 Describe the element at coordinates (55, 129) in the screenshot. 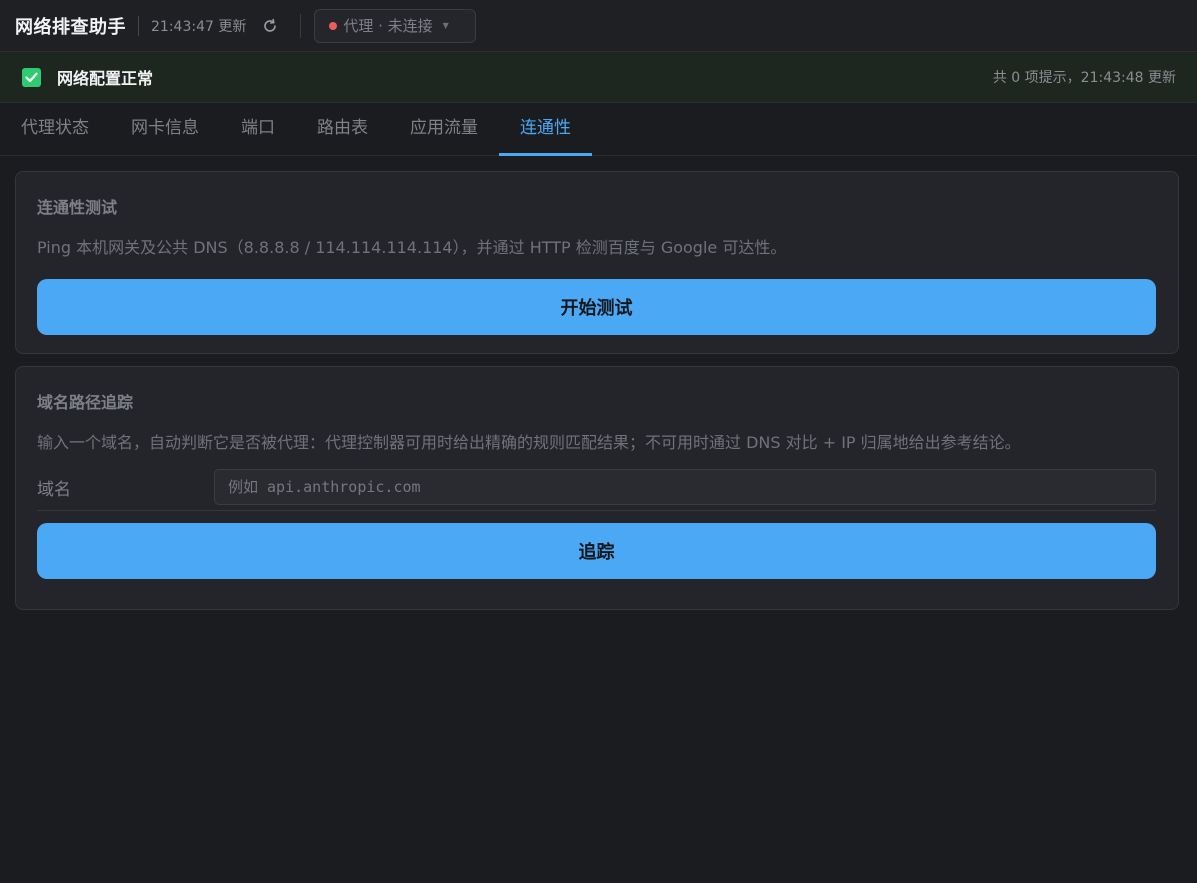

I see `tab-proxy-status: 代理状态` at that location.